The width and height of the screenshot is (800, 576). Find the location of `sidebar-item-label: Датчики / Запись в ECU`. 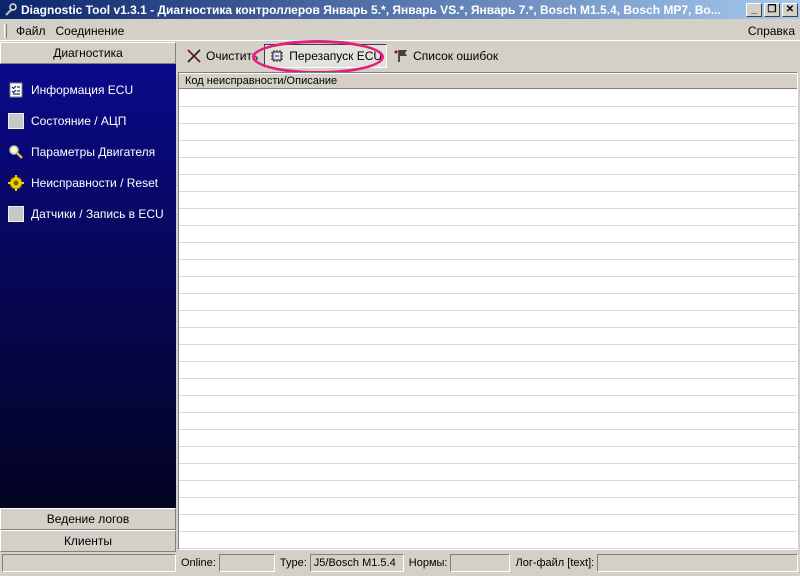

sidebar-item-label: Датчики / Запись в ECU is located at coordinates (97, 213).